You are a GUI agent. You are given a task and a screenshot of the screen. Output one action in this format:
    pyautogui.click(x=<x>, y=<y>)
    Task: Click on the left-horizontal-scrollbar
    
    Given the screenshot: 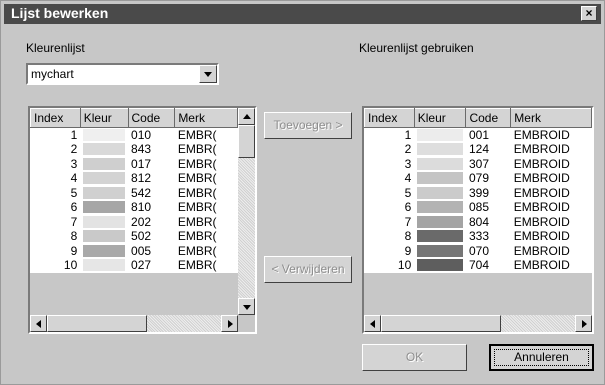 What is the action you would take?
    pyautogui.click(x=134, y=323)
    